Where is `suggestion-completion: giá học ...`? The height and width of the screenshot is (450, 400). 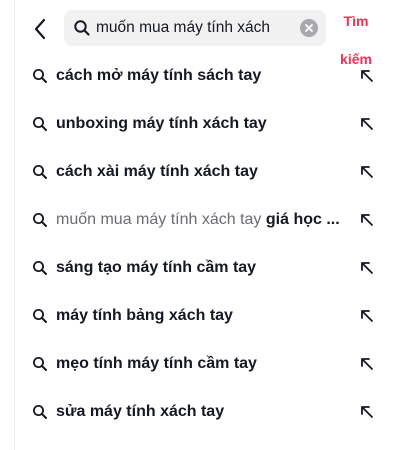
suggestion-completion: giá học ... is located at coordinates (302, 219).